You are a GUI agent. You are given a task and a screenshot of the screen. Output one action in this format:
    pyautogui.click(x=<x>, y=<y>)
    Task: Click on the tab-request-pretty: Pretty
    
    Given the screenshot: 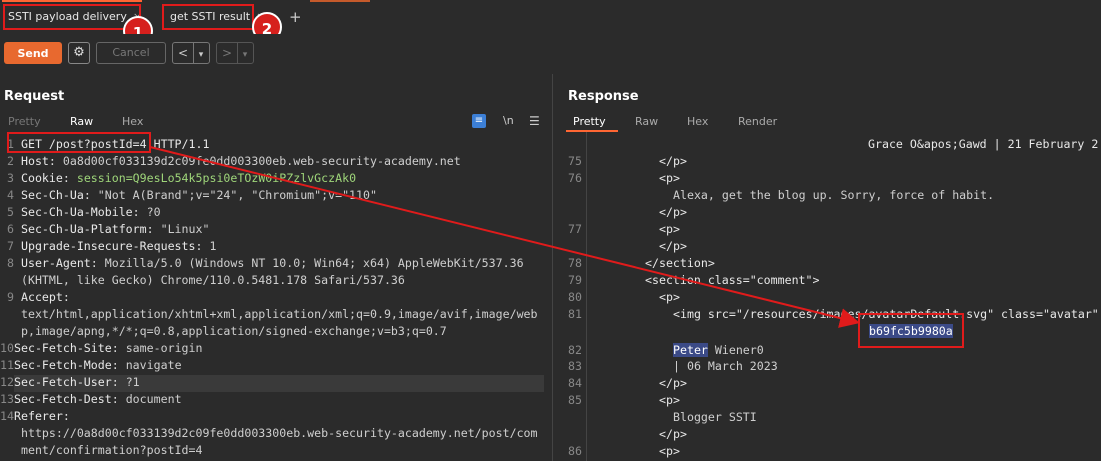 What is the action you would take?
    pyautogui.click(x=24, y=122)
    